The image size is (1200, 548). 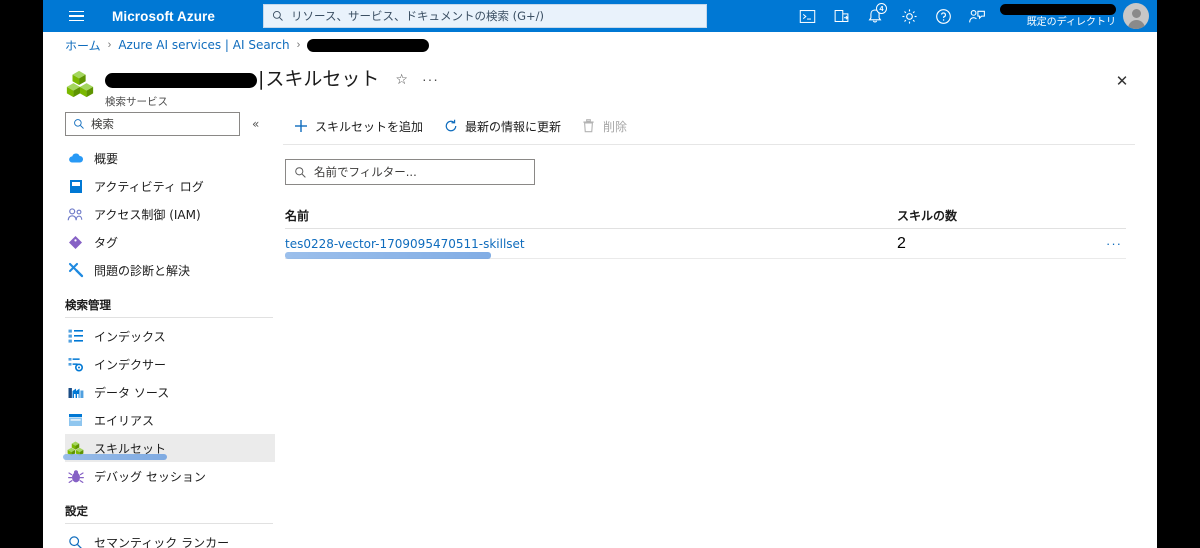 I want to click on add-skillset-label: スキルセットを追加, so click(x=369, y=126).